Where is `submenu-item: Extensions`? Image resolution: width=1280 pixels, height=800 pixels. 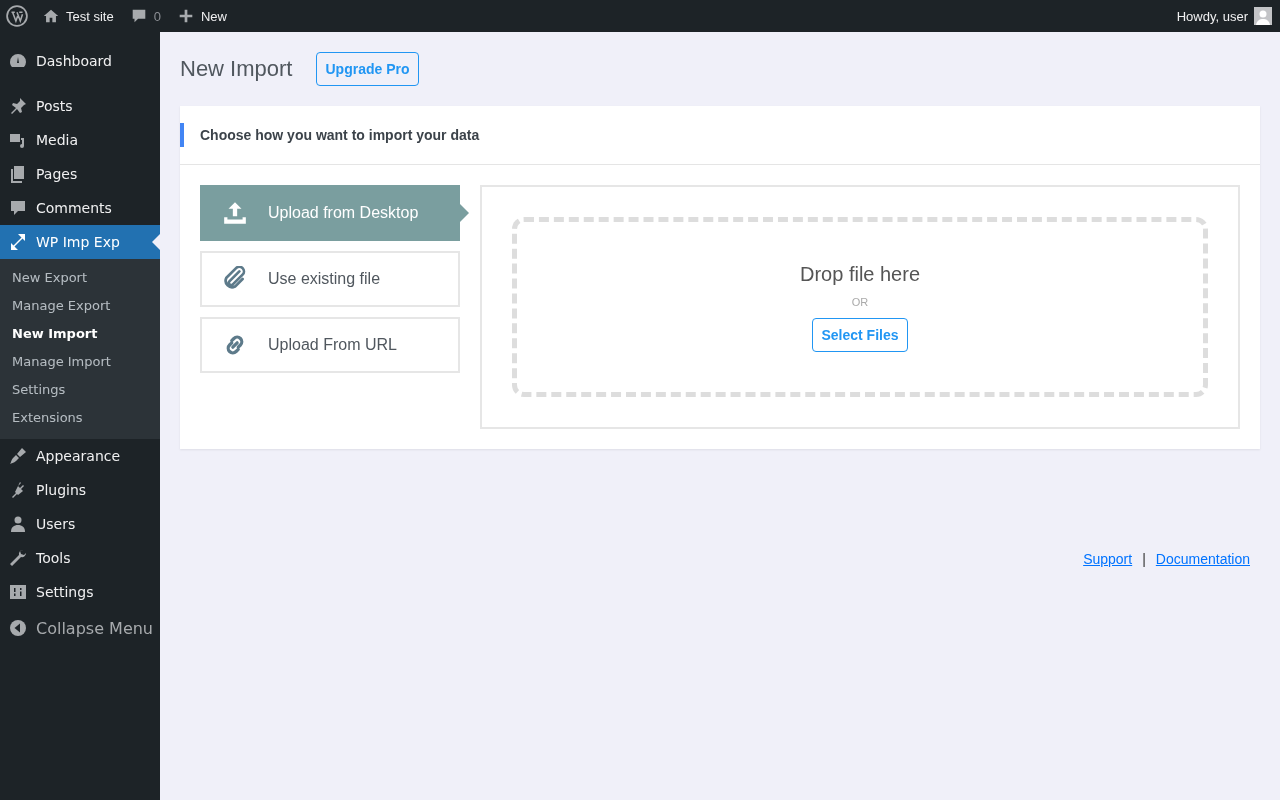
submenu-item: Extensions is located at coordinates (80, 418).